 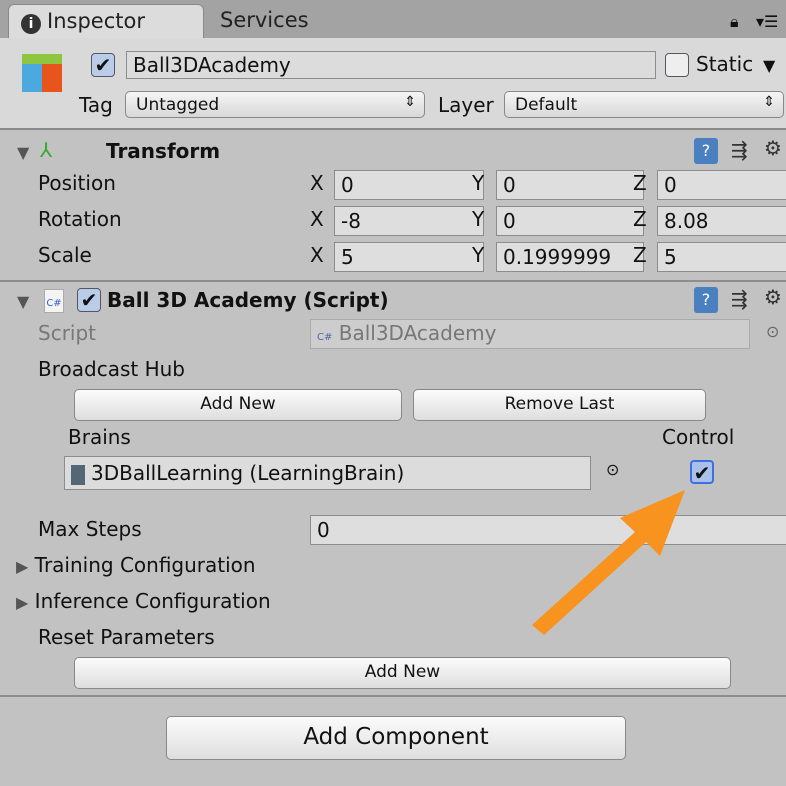 What do you see at coordinates (698, 437) in the screenshot?
I see `control-label: Control` at bounding box center [698, 437].